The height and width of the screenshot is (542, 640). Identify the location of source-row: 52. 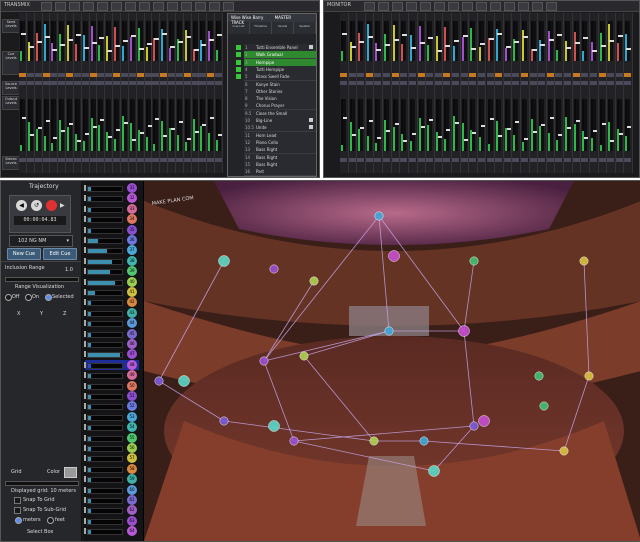
(111, 406).